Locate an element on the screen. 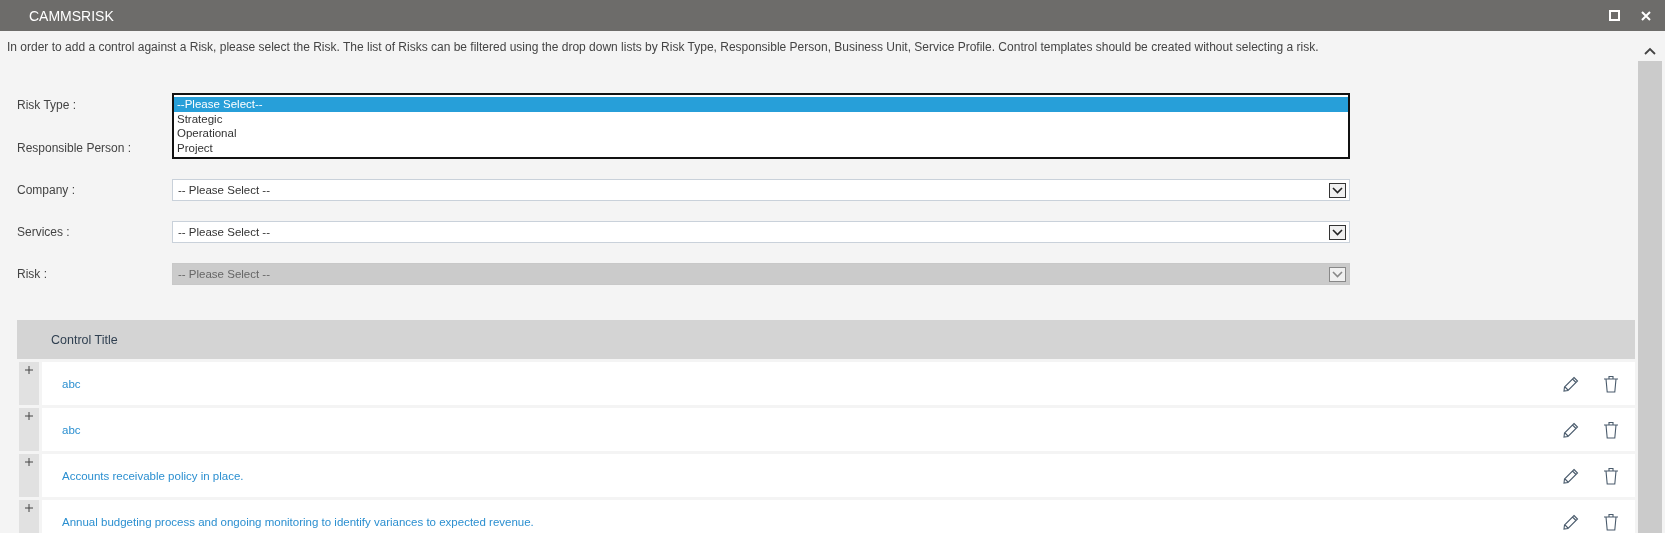 This screenshot has width=1665, height=533. control-title-link: Annual budgeting process and ongoing monitoring to identify variances to expected revenue. is located at coordinates (800, 521).